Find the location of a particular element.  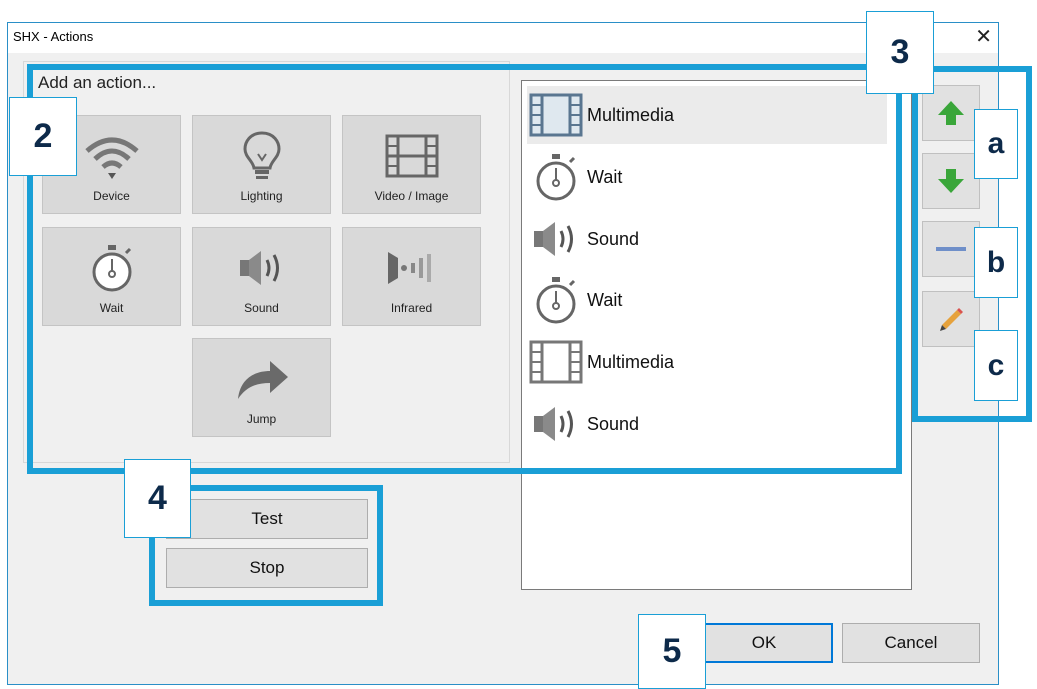

remove-button is located at coordinates (951, 249).